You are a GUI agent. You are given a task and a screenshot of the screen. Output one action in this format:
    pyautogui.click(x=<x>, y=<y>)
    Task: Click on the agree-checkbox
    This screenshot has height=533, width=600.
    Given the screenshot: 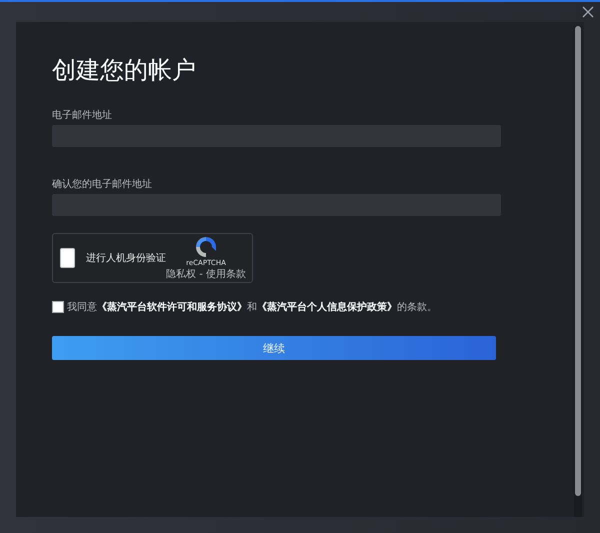 What is the action you would take?
    pyautogui.click(x=58, y=307)
    